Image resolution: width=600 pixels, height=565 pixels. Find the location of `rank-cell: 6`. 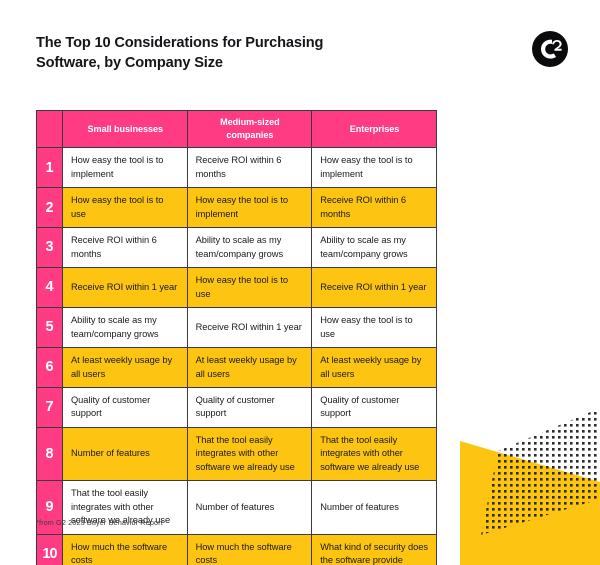

rank-cell: 6 is located at coordinates (49, 367).